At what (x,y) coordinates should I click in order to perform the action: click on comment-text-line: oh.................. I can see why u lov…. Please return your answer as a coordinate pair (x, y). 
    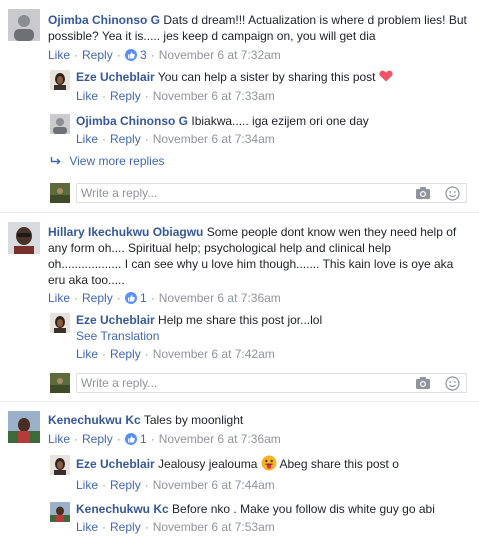
    Looking at the image, I should click on (251, 264).